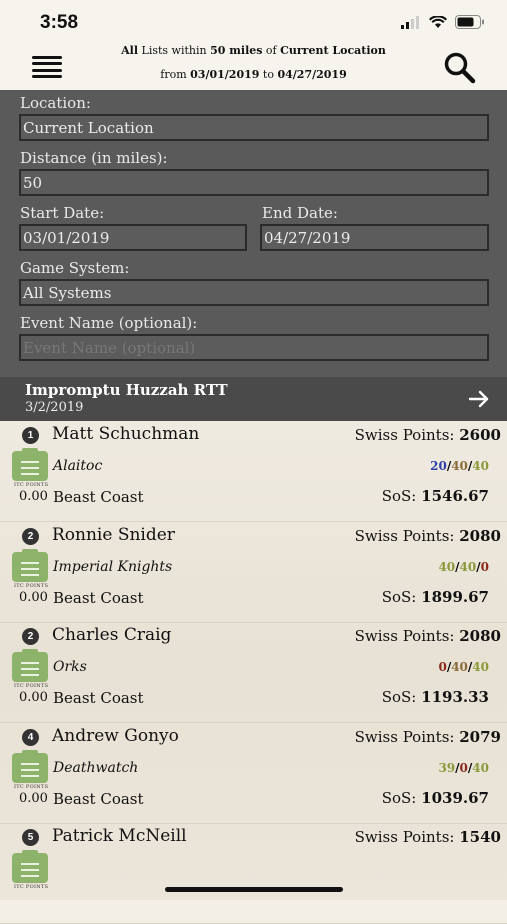  Describe the element at coordinates (333, 50) in the screenshot. I see `summary-location: Current Location` at that location.